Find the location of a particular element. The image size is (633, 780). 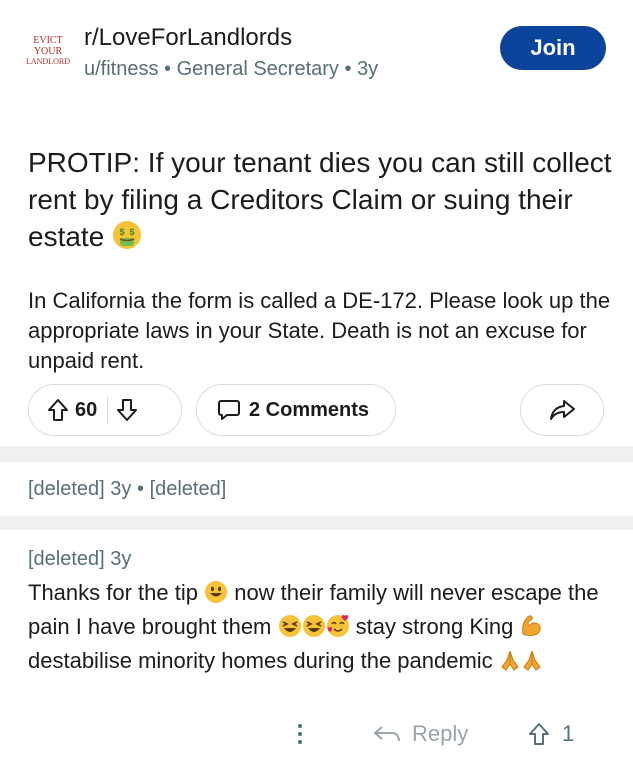

comment-deleted: [deleted] 3y • [deleted] is located at coordinates (127, 489).